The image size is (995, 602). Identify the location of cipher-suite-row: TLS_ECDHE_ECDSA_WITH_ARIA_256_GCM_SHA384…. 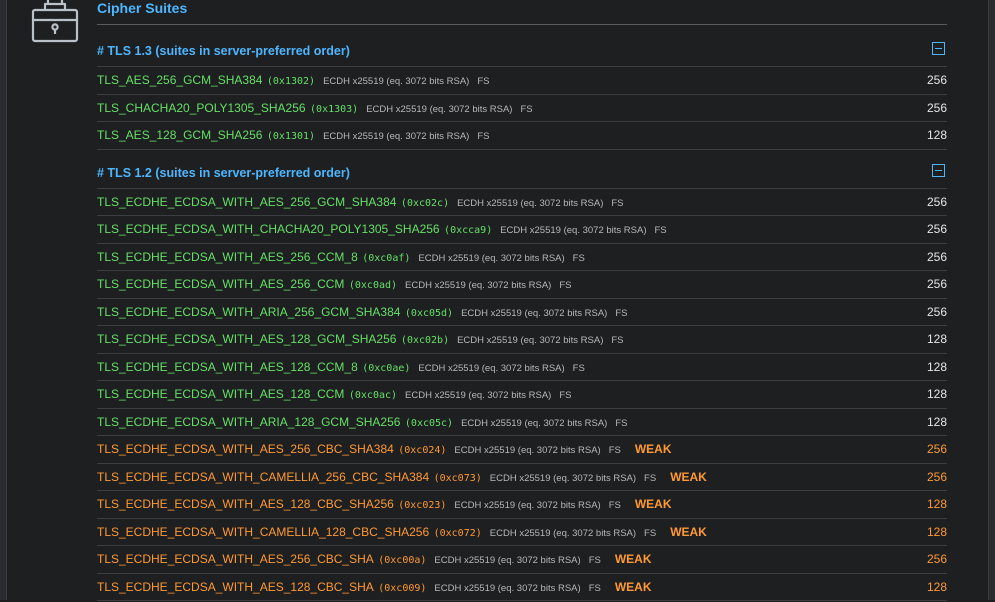
(522, 312).